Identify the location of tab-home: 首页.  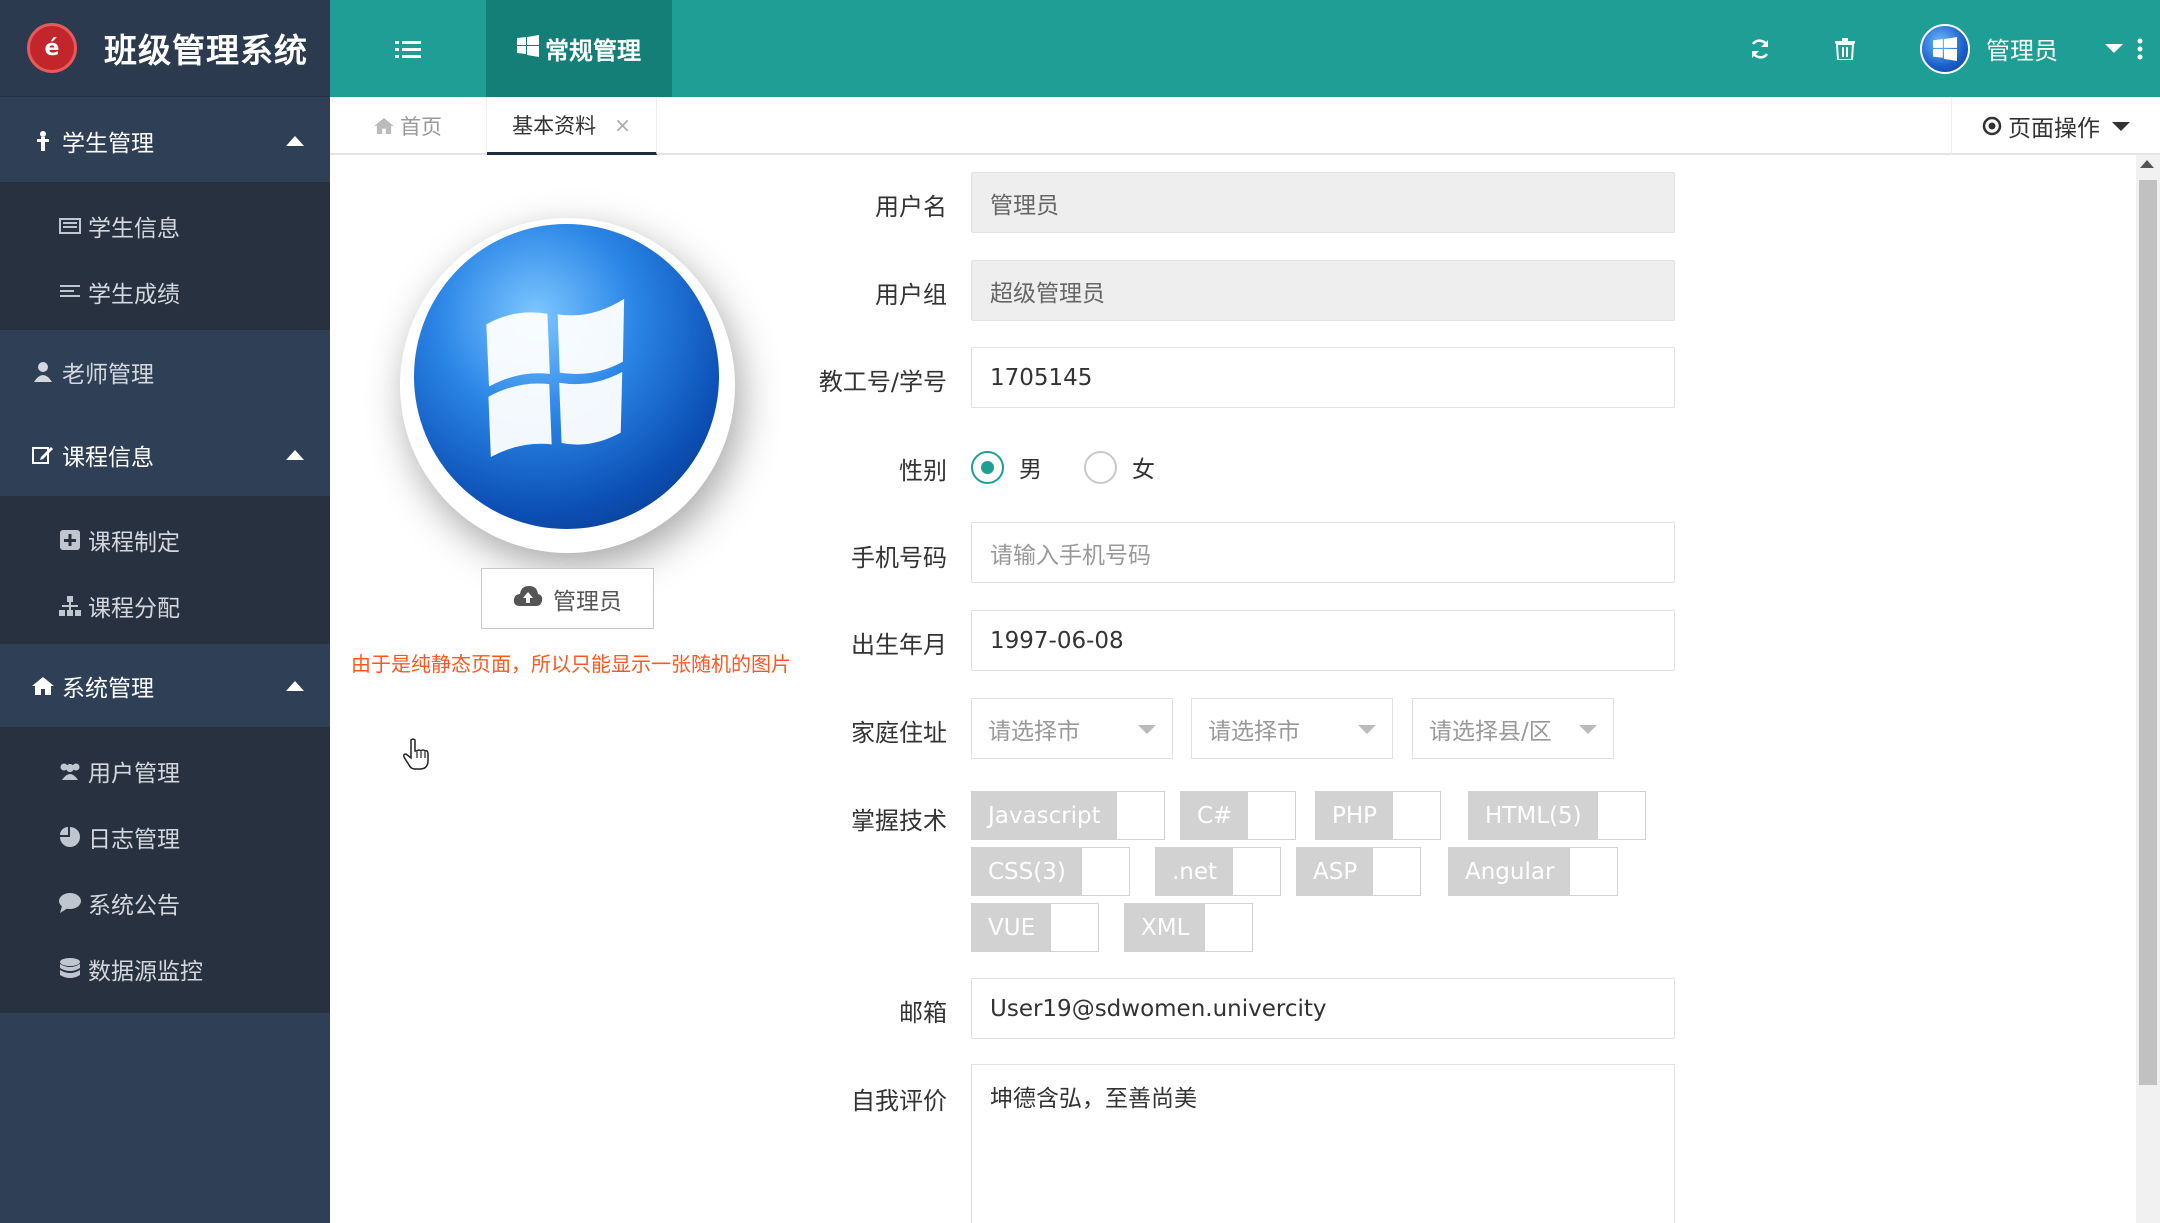
(408, 126).